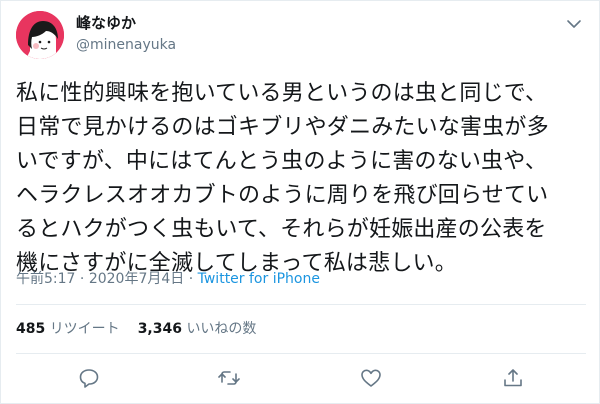 Image resolution: width=600 pixels, height=404 pixels. I want to click on user-handle: @minenayuka, so click(126, 45).